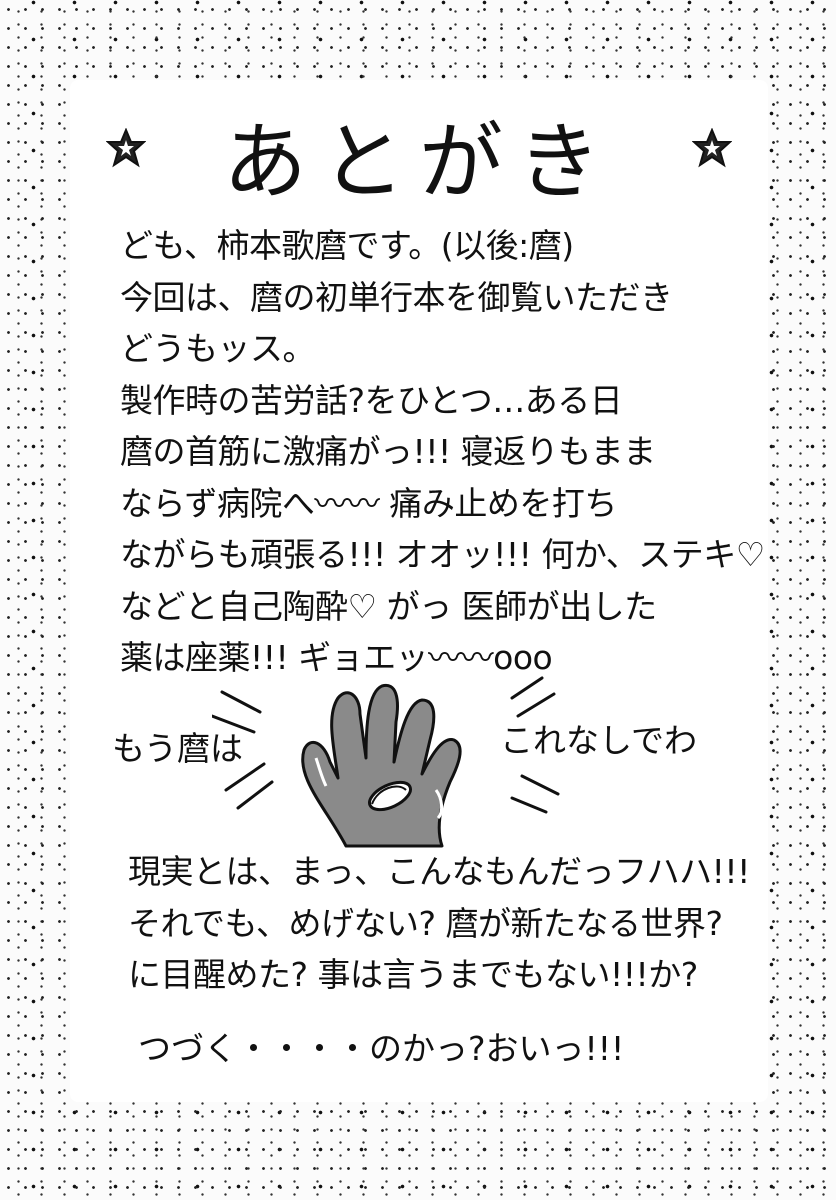 The image size is (836, 1200). What do you see at coordinates (178, 748) in the screenshot?
I see `illustration-label-left: もう麿は` at bounding box center [178, 748].